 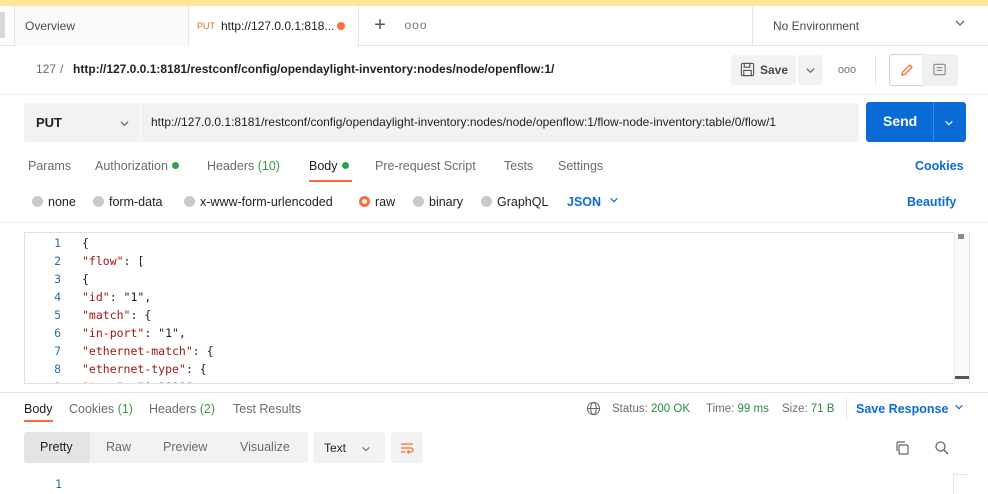 I want to click on headers-count: (10), so click(x=268, y=166).